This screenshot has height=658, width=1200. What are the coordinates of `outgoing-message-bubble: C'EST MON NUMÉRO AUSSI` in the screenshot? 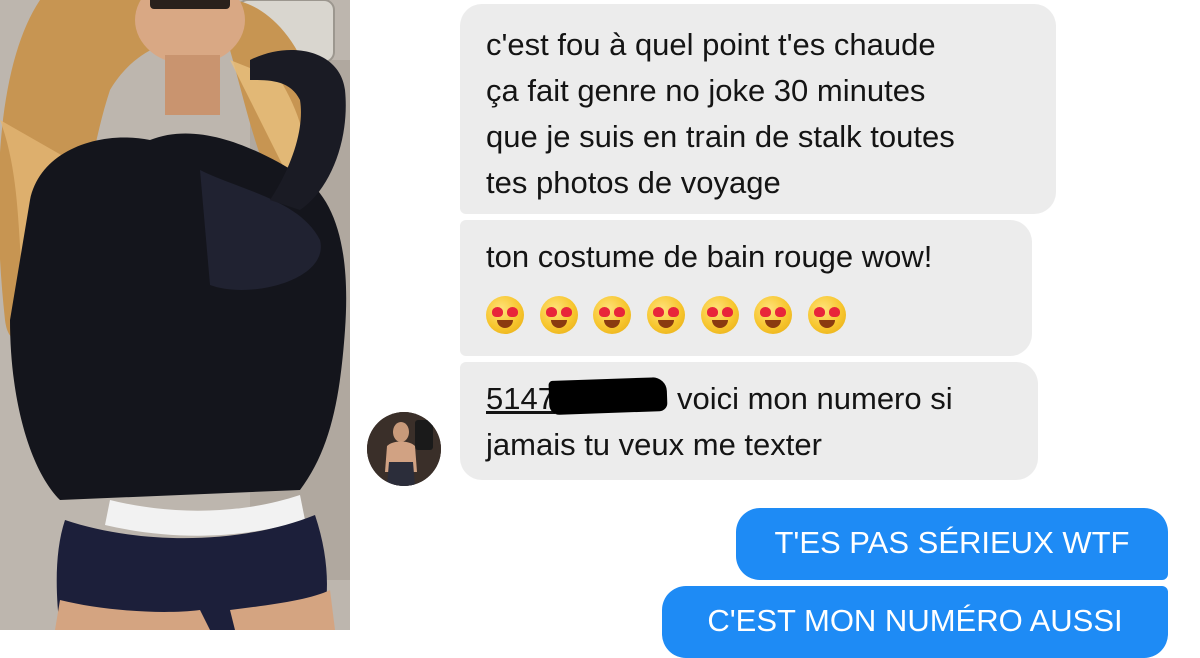 It's located at (915, 622).